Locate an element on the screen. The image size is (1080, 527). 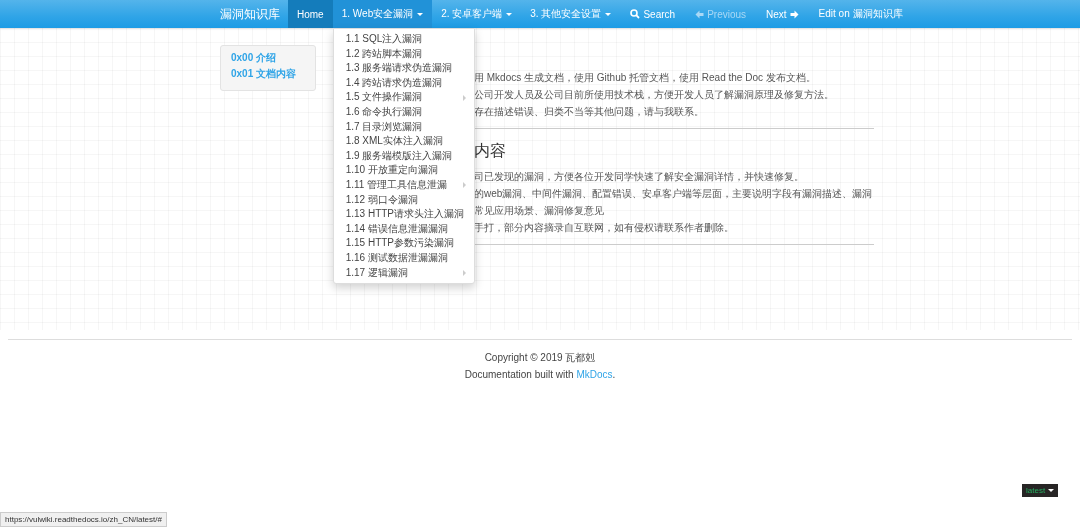
version-selector: latest is located at coordinates (1040, 490).